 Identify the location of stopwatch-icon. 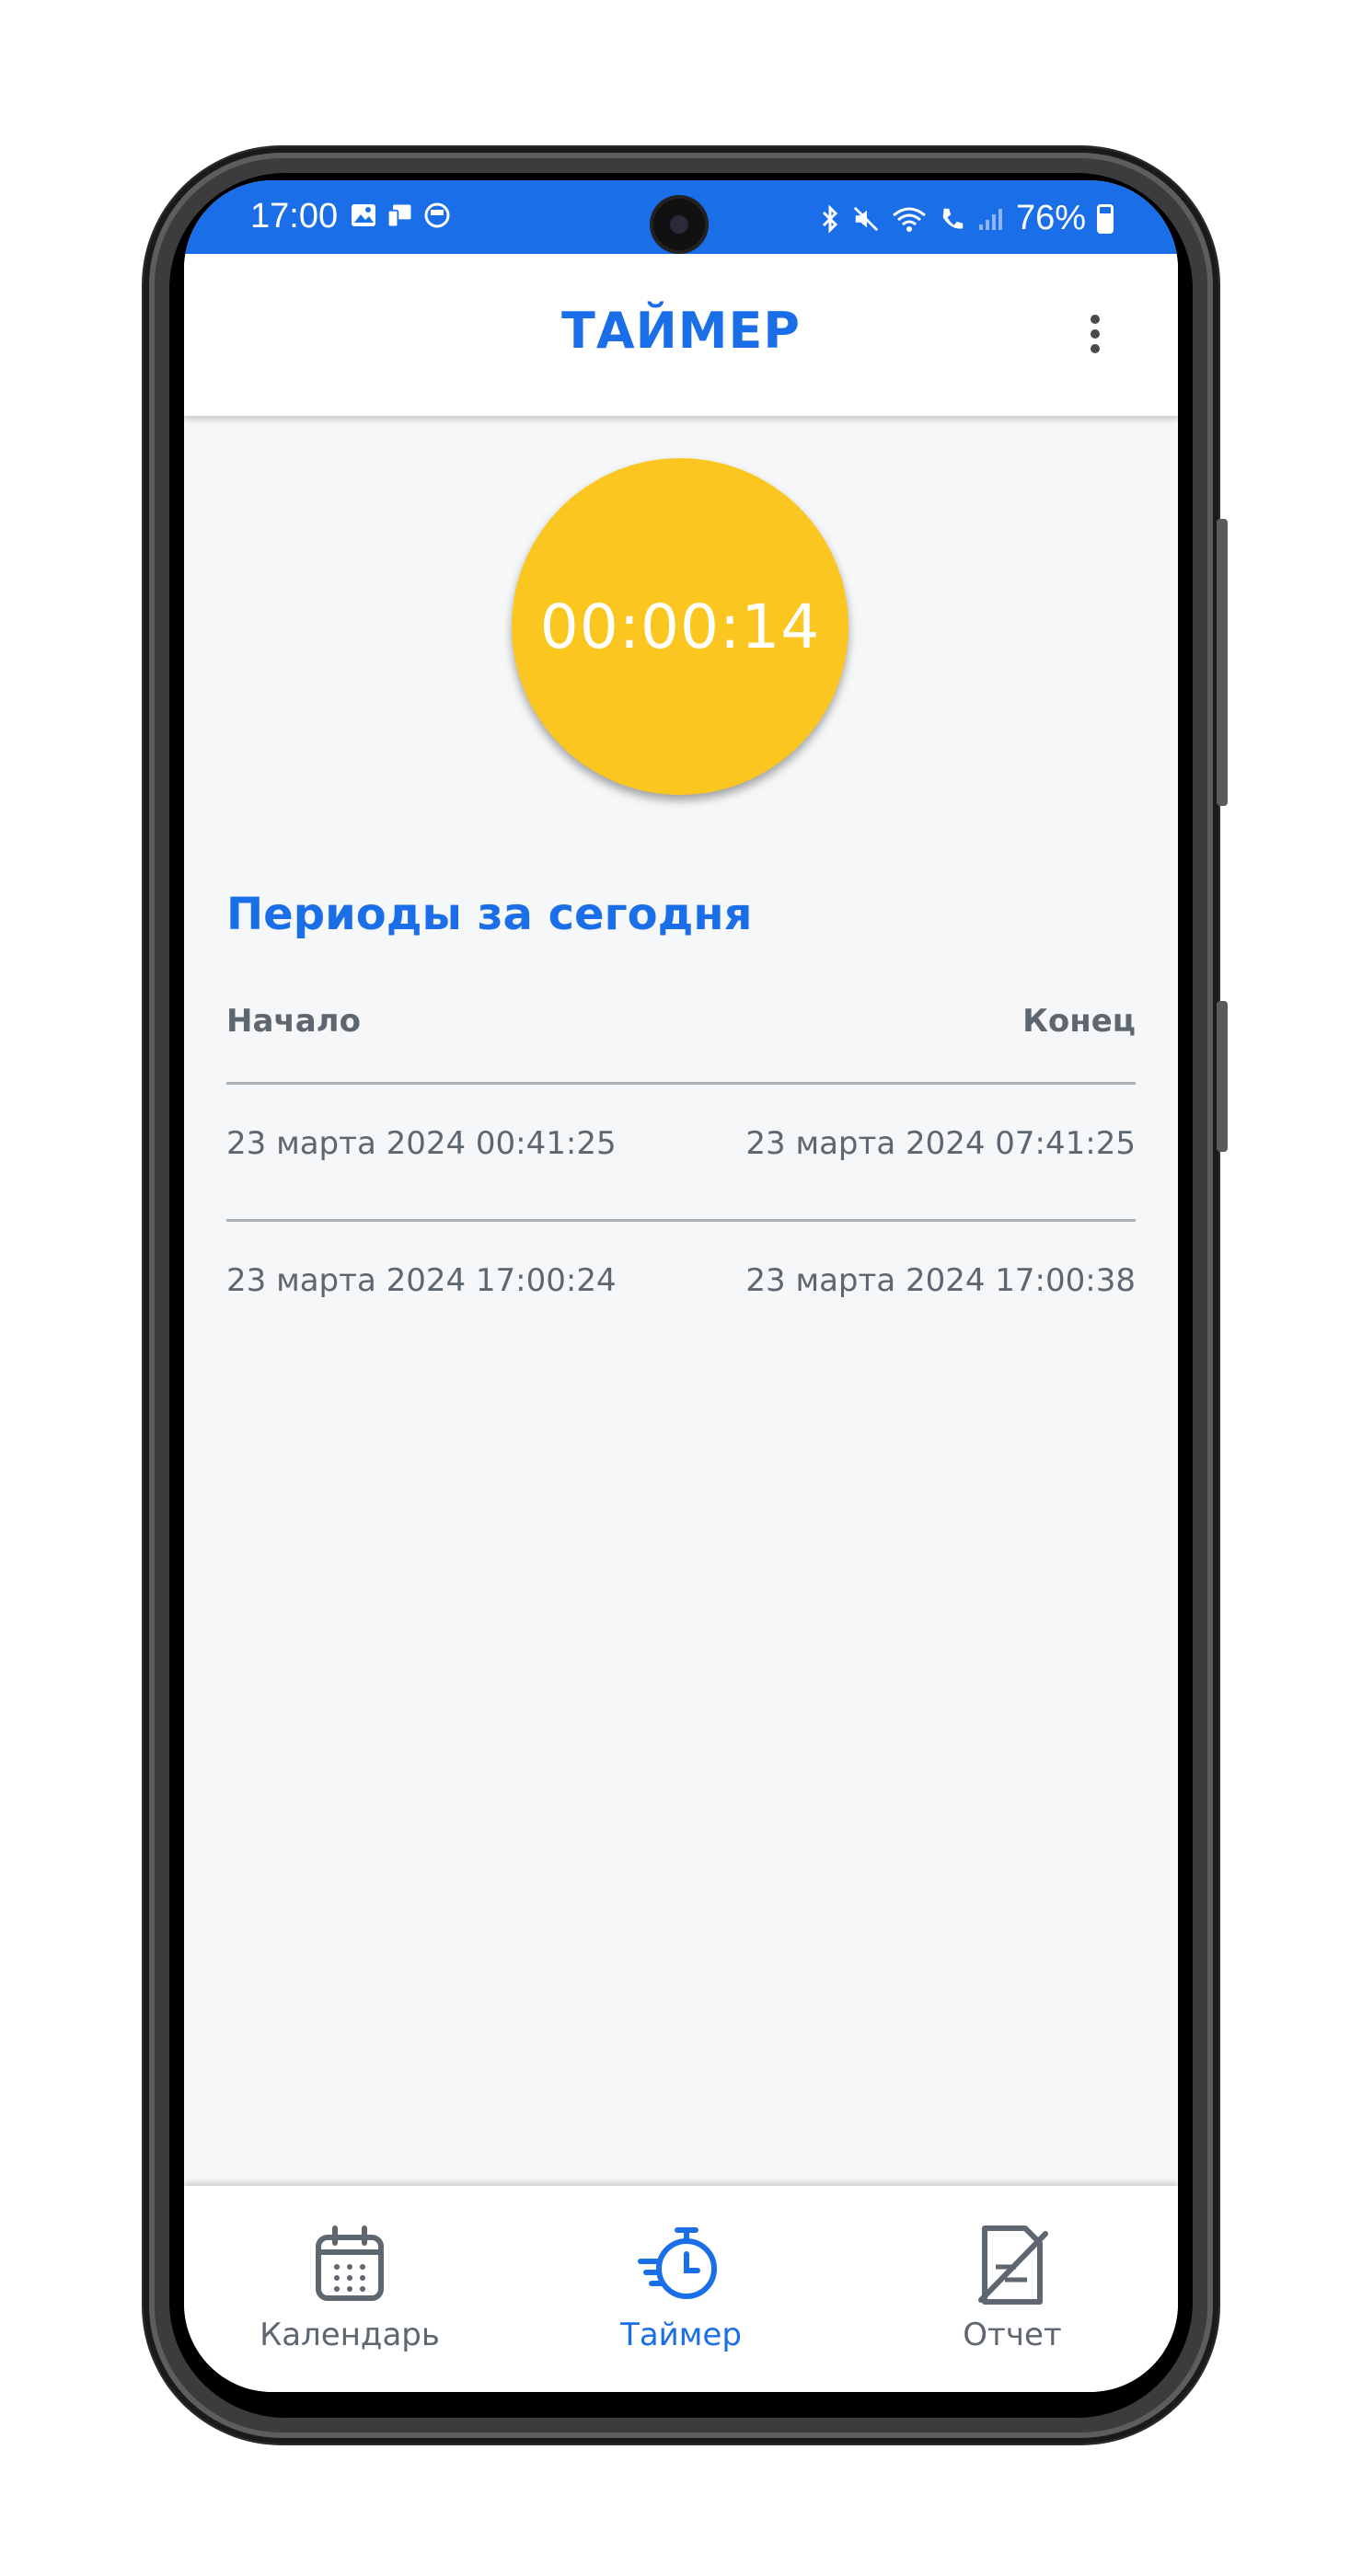
(678, 2263).